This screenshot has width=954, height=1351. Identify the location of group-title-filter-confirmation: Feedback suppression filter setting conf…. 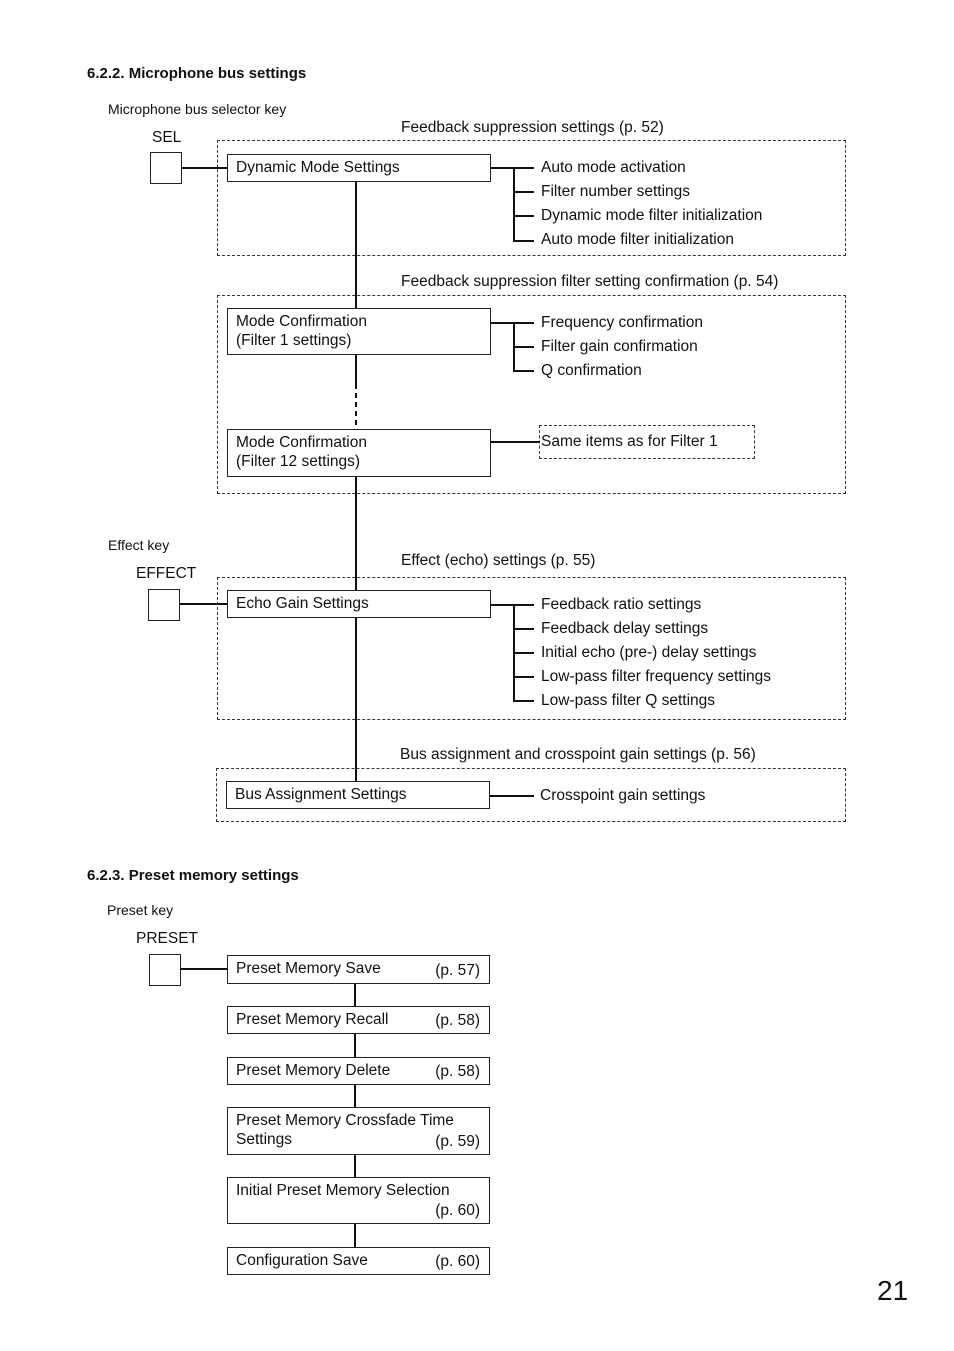
(590, 281).